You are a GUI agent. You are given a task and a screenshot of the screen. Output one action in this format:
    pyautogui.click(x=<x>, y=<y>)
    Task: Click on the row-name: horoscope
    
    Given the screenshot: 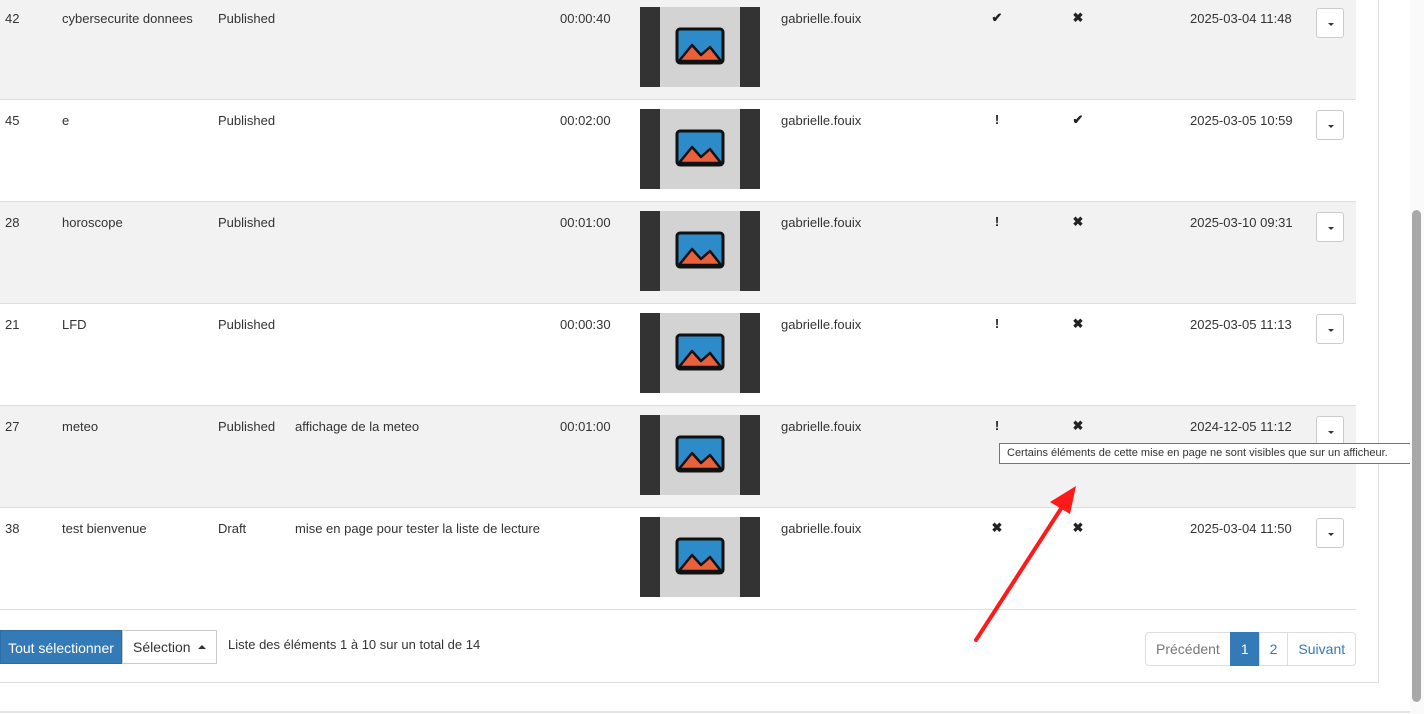 What is the action you would take?
    pyautogui.click(x=92, y=222)
    